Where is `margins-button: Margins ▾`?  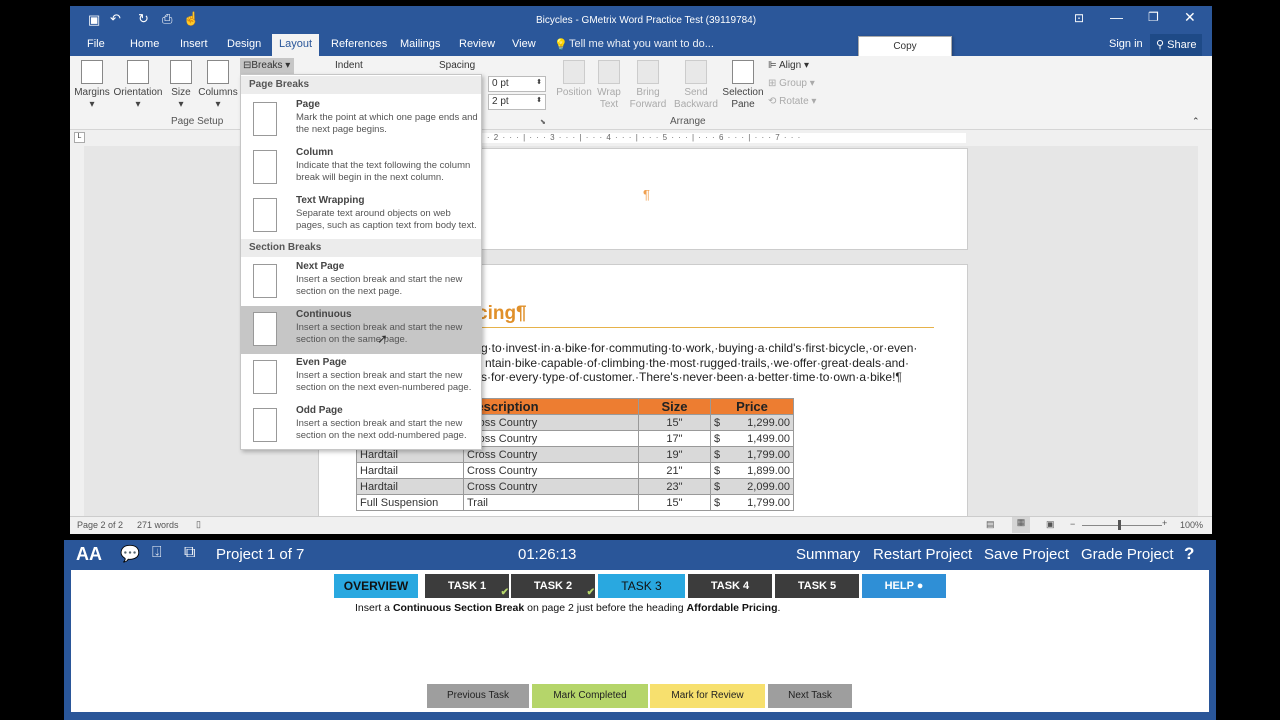 margins-button: Margins ▾ is located at coordinates (92, 85).